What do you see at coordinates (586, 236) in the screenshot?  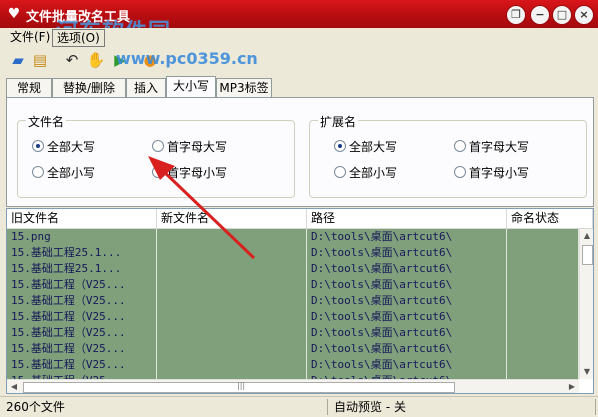 I see `scroll-up-icon: ▲` at bounding box center [586, 236].